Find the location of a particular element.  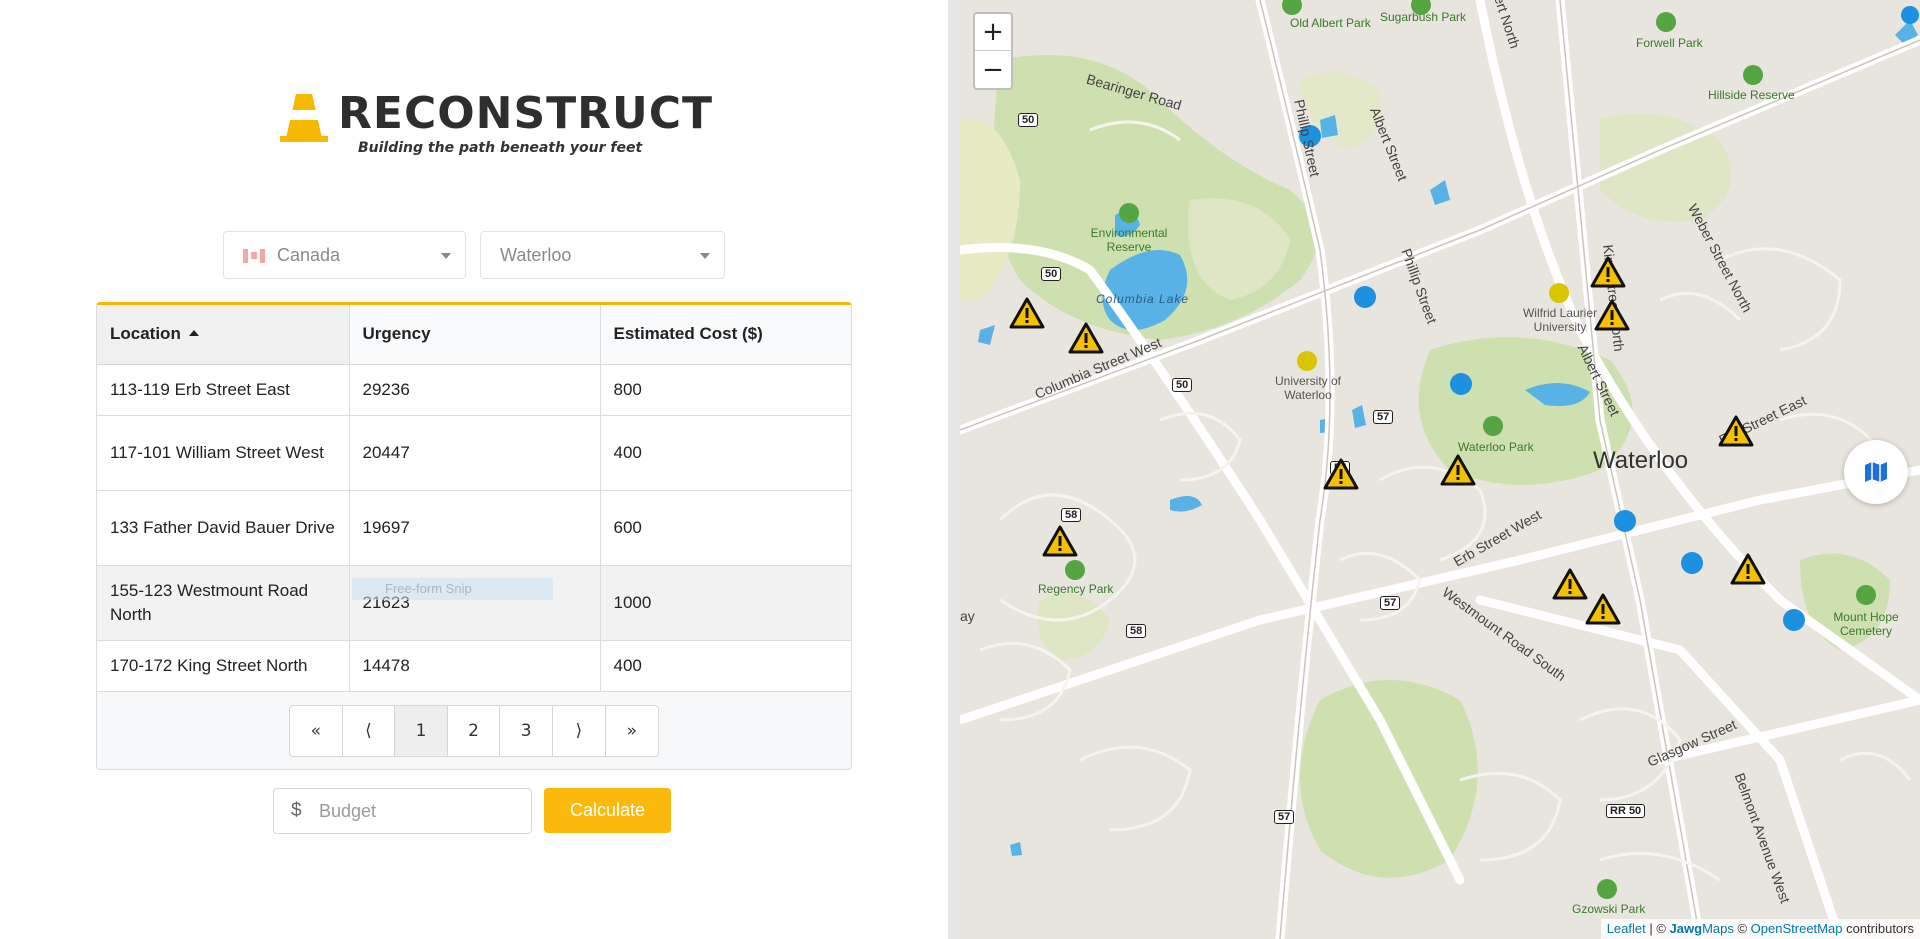

city-select: Waterloo is located at coordinates (602, 255).